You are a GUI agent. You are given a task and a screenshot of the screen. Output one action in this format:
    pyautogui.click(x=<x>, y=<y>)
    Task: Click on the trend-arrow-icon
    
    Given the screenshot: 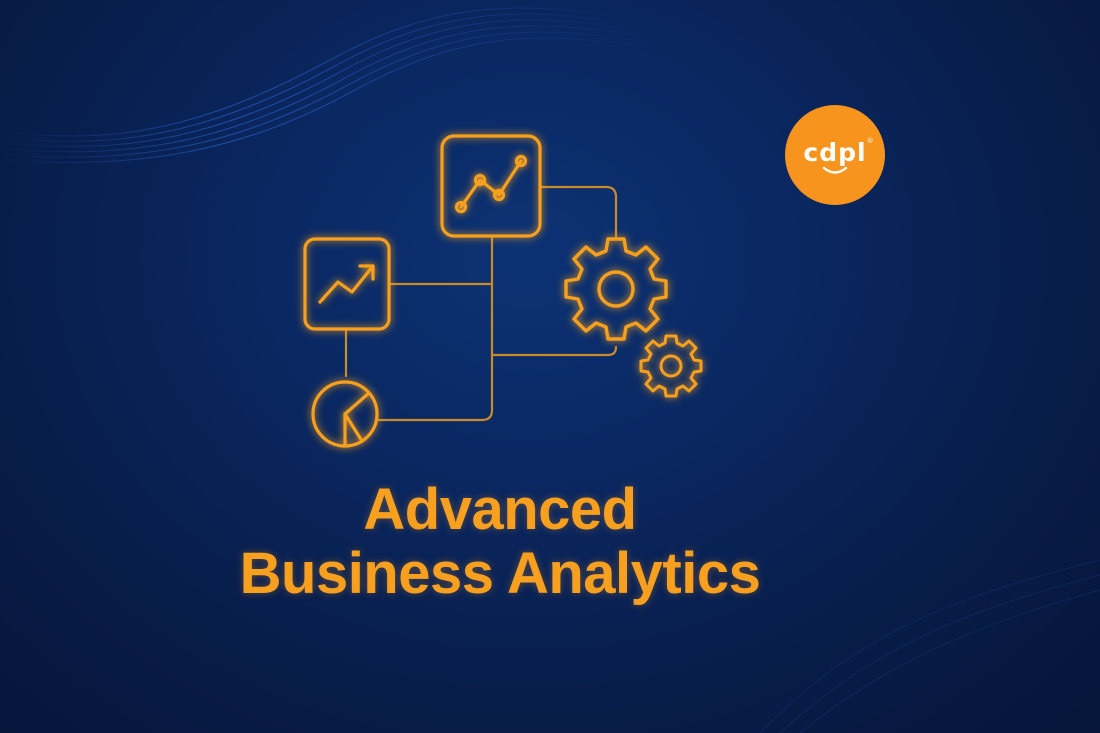 What is the action you would take?
    pyautogui.click(x=347, y=284)
    